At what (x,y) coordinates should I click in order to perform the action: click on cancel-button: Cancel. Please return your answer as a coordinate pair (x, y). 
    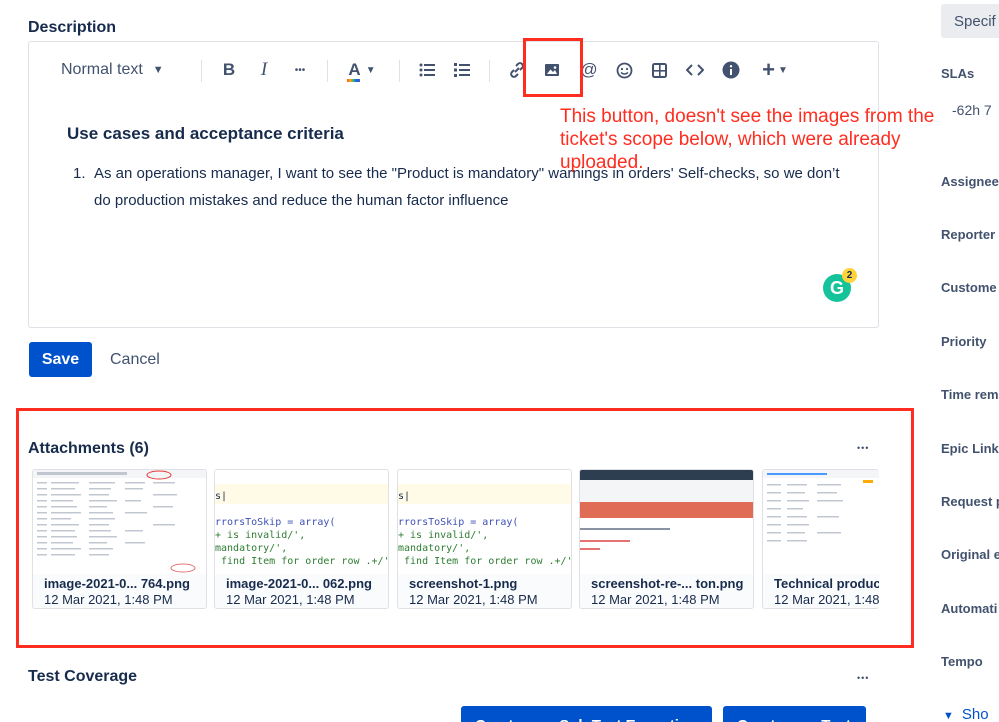
    Looking at the image, I should click on (135, 359).